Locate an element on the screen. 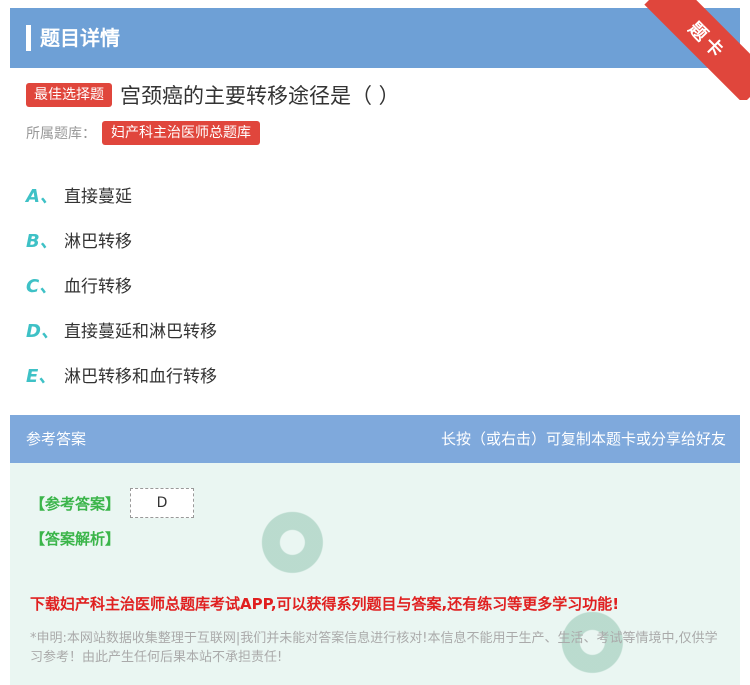 This screenshot has height=685, width=750. answer-header-hint: 长按（或右击）可复制本题卡或分享给好友 is located at coordinates (583, 439).